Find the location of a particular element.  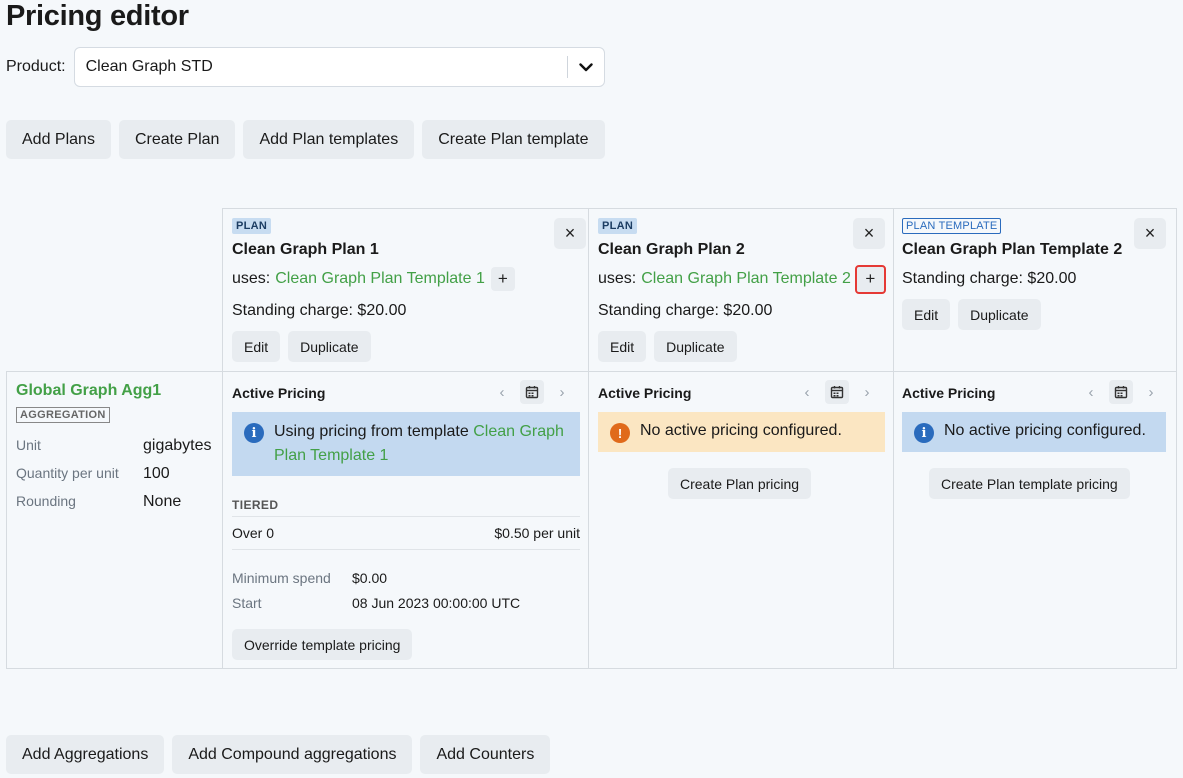

tiered-label: TIERED is located at coordinates (255, 505).